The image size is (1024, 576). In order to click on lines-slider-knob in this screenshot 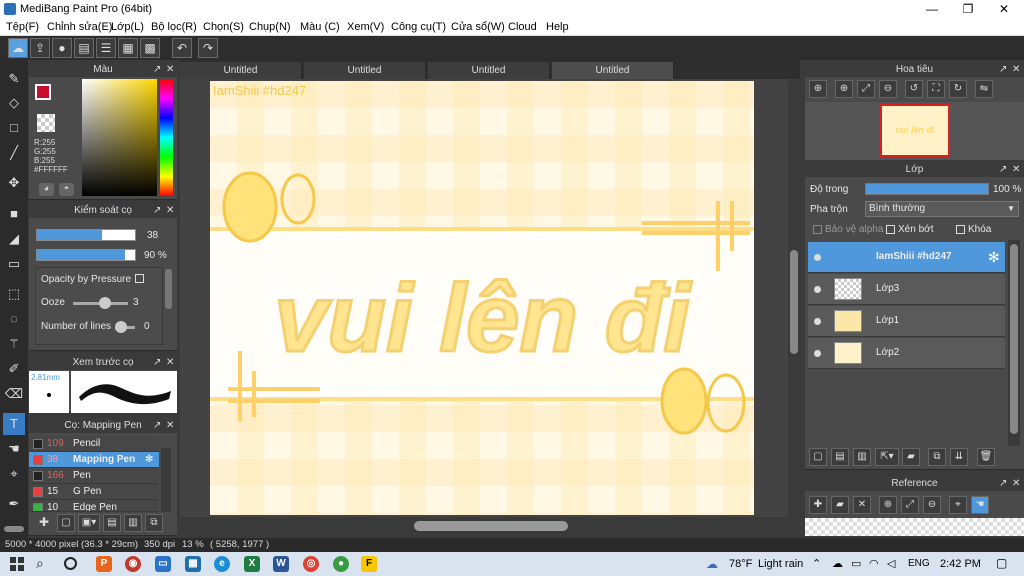, I will do `click(121, 327)`.